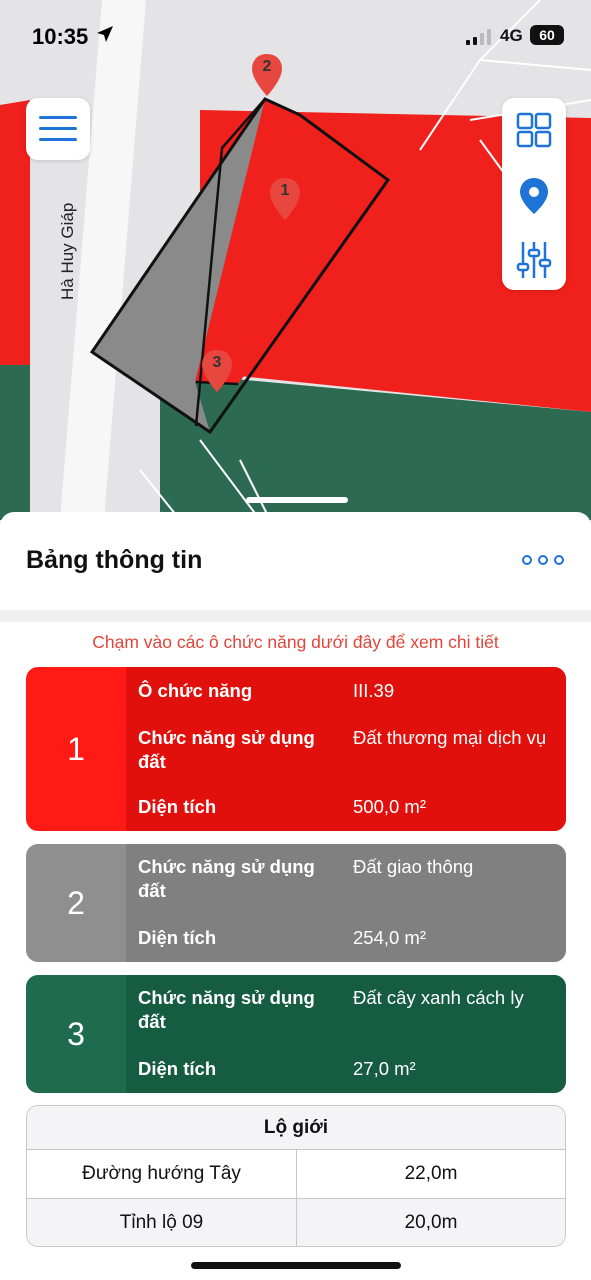 The height and width of the screenshot is (1280, 591). What do you see at coordinates (511, 35) in the screenshot?
I see `network-type: 4G` at bounding box center [511, 35].